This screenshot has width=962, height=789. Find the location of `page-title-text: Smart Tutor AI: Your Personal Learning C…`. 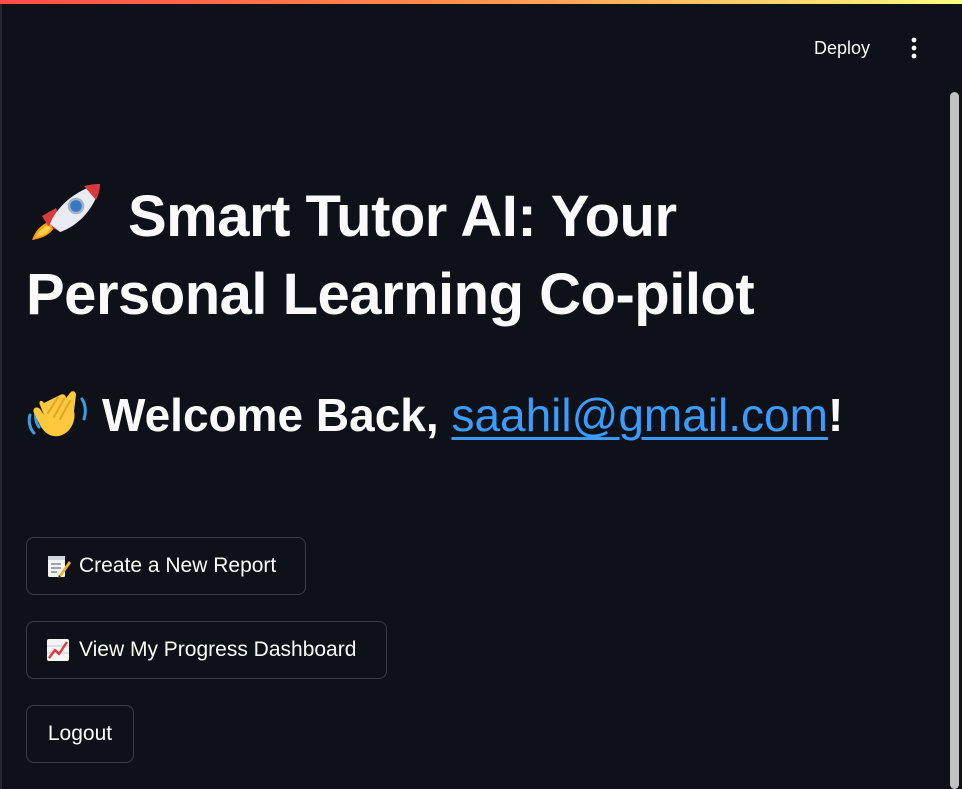

page-title-text: Smart Tutor AI: Your Personal Learning C… is located at coordinates (390, 255).